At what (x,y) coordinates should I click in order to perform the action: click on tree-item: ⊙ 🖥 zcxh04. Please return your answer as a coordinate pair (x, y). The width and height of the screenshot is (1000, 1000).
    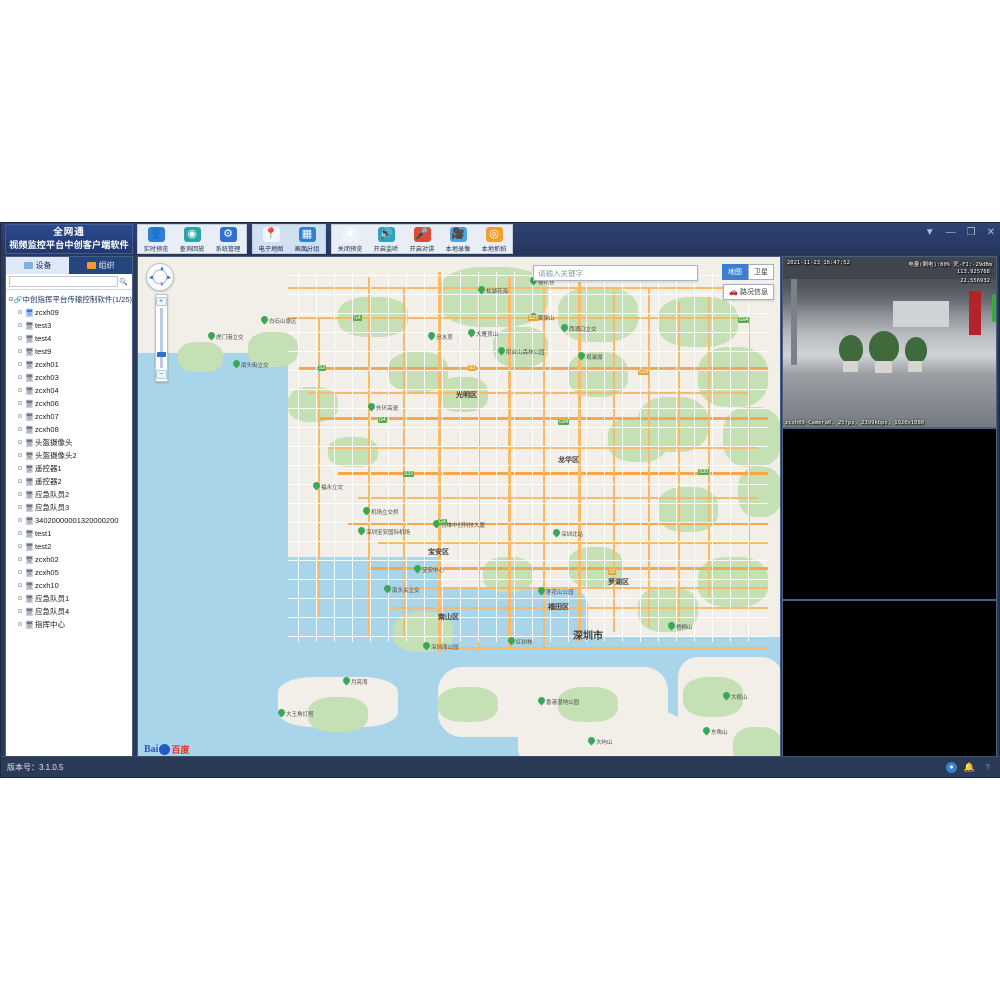
    Looking at the image, I should click on (70, 390).